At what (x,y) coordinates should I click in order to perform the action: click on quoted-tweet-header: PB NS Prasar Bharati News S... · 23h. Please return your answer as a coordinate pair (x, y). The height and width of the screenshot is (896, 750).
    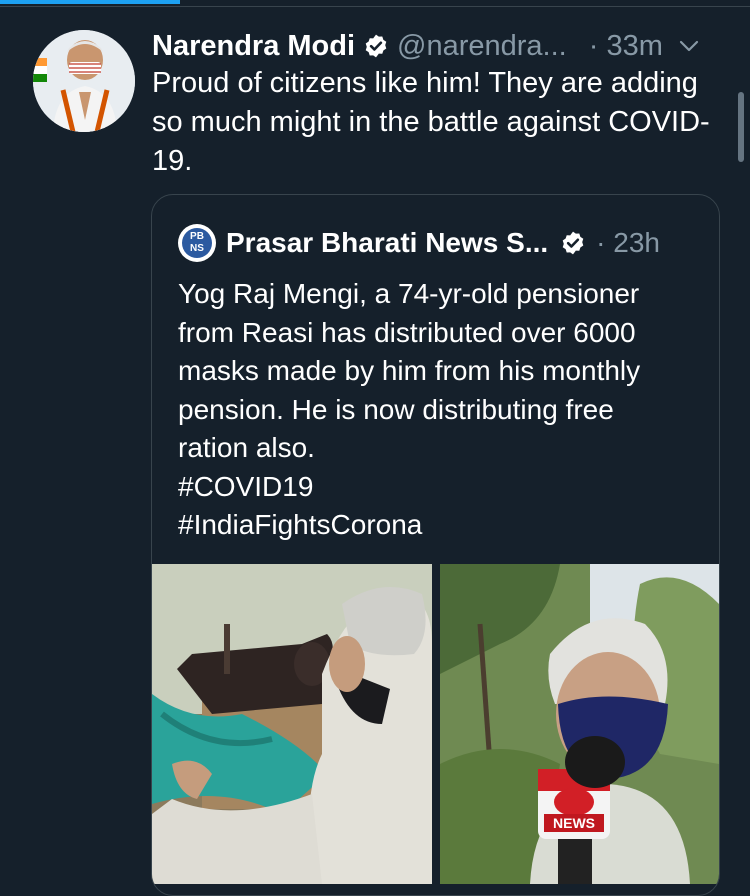
    Looking at the image, I should click on (438, 243).